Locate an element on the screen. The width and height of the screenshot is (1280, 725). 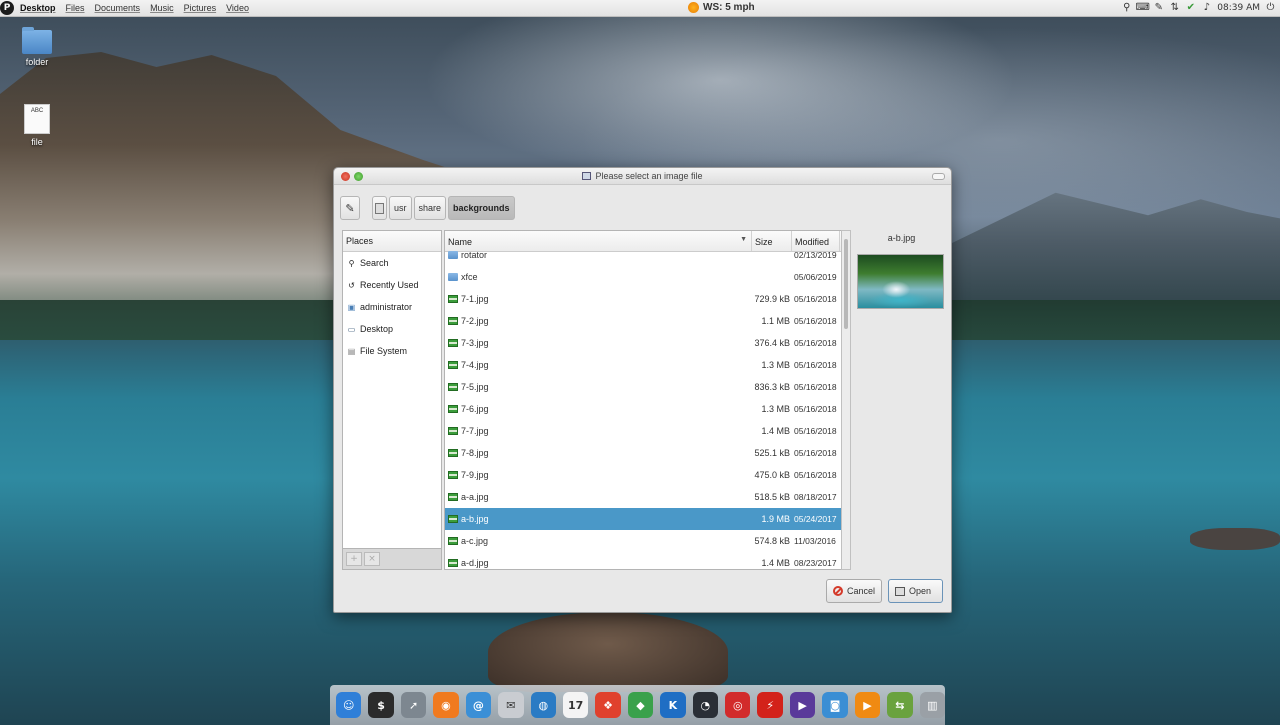
file-row: a-d.jpg 1.4 MB 08/23/2017 is located at coordinates (647, 560).